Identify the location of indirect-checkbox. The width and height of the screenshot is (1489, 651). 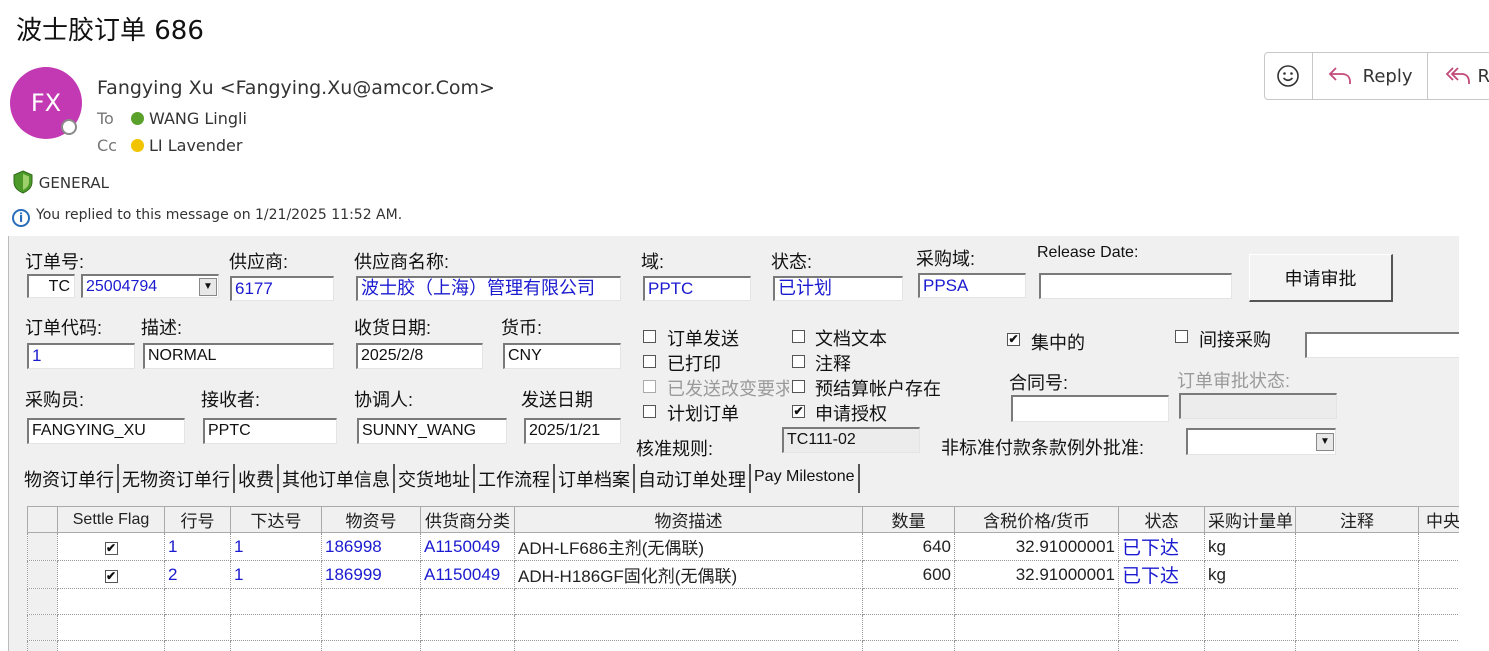
(1181, 336).